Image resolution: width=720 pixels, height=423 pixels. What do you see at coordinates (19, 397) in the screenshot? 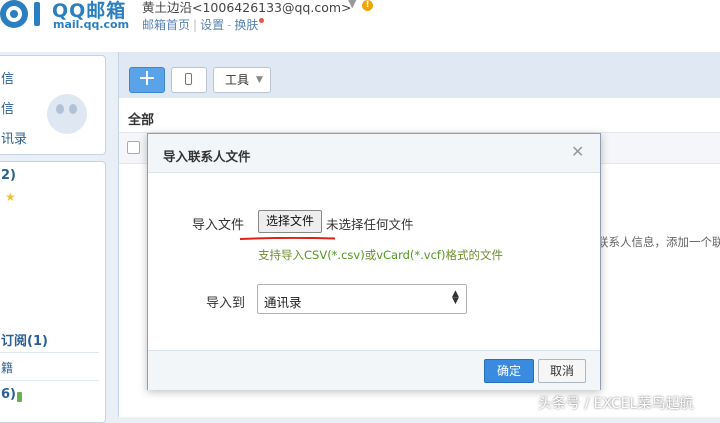
I see `bottle-icon` at bounding box center [19, 397].